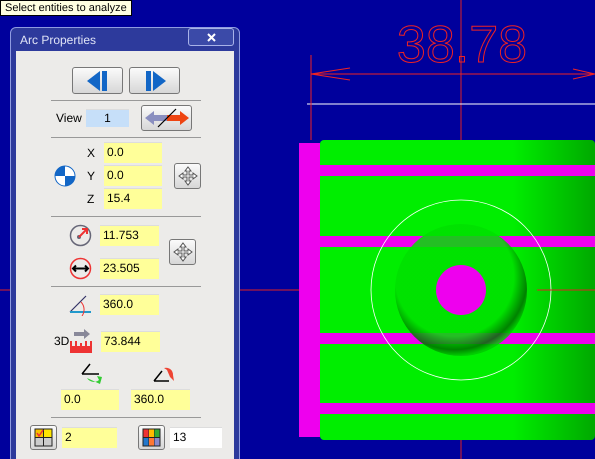 This screenshot has height=459, width=595. Describe the element at coordinates (92, 373) in the screenshot. I see `start-angle-icon` at that location.